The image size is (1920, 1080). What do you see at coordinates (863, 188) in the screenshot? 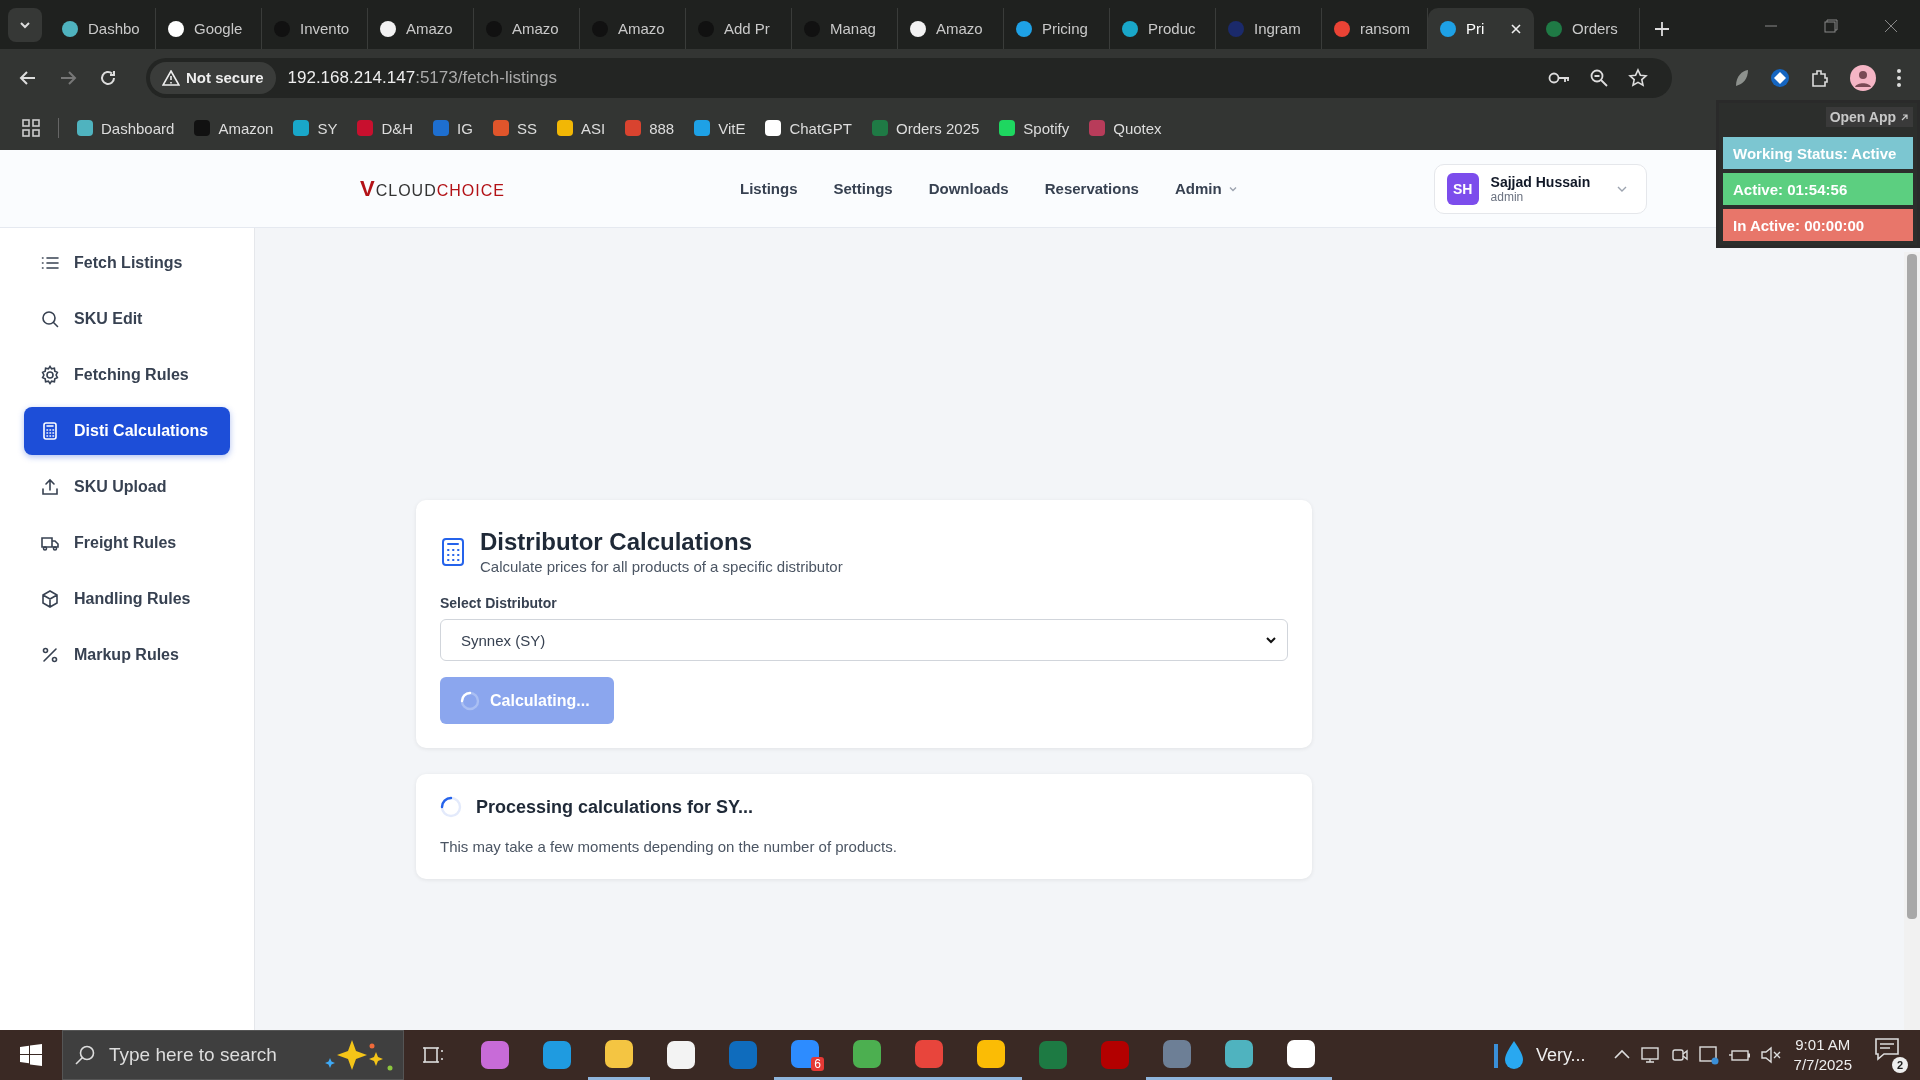
I see `nav-link: Settings` at bounding box center [863, 188].